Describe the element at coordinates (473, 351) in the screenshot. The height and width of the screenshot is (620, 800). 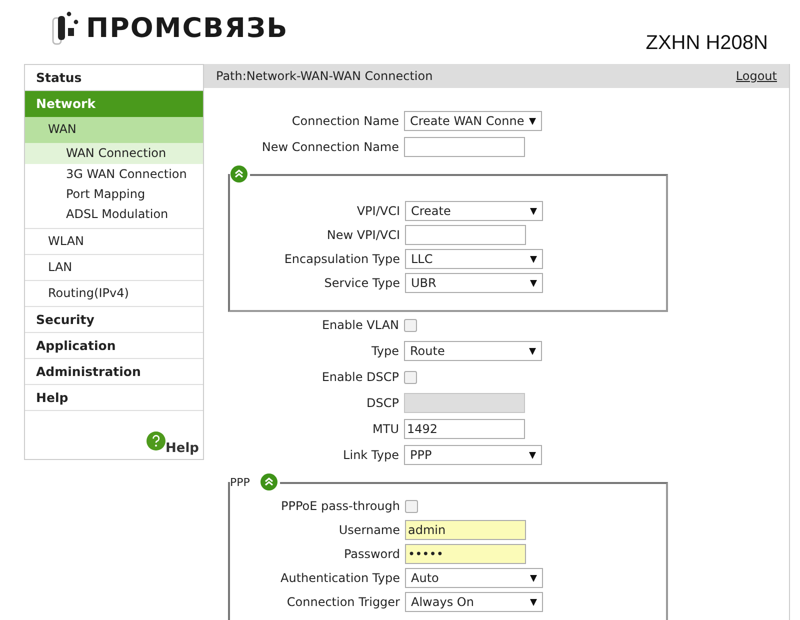
I see `dropdown: Route` at that location.